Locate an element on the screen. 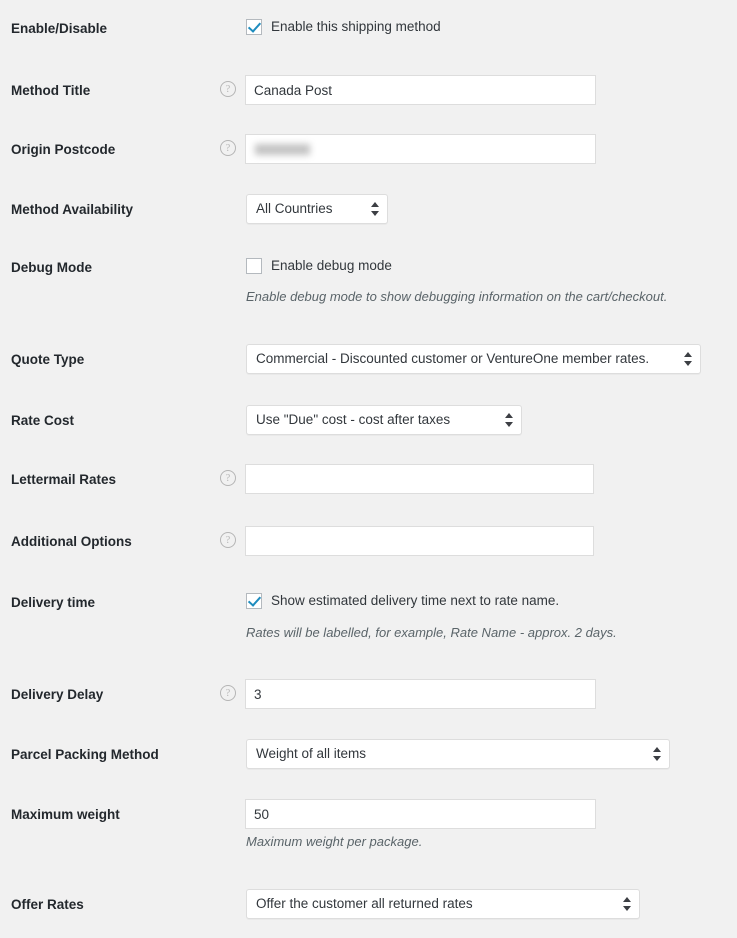 This screenshot has height=938, width=737. label-method-title: Method Title is located at coordinates (51, 90).